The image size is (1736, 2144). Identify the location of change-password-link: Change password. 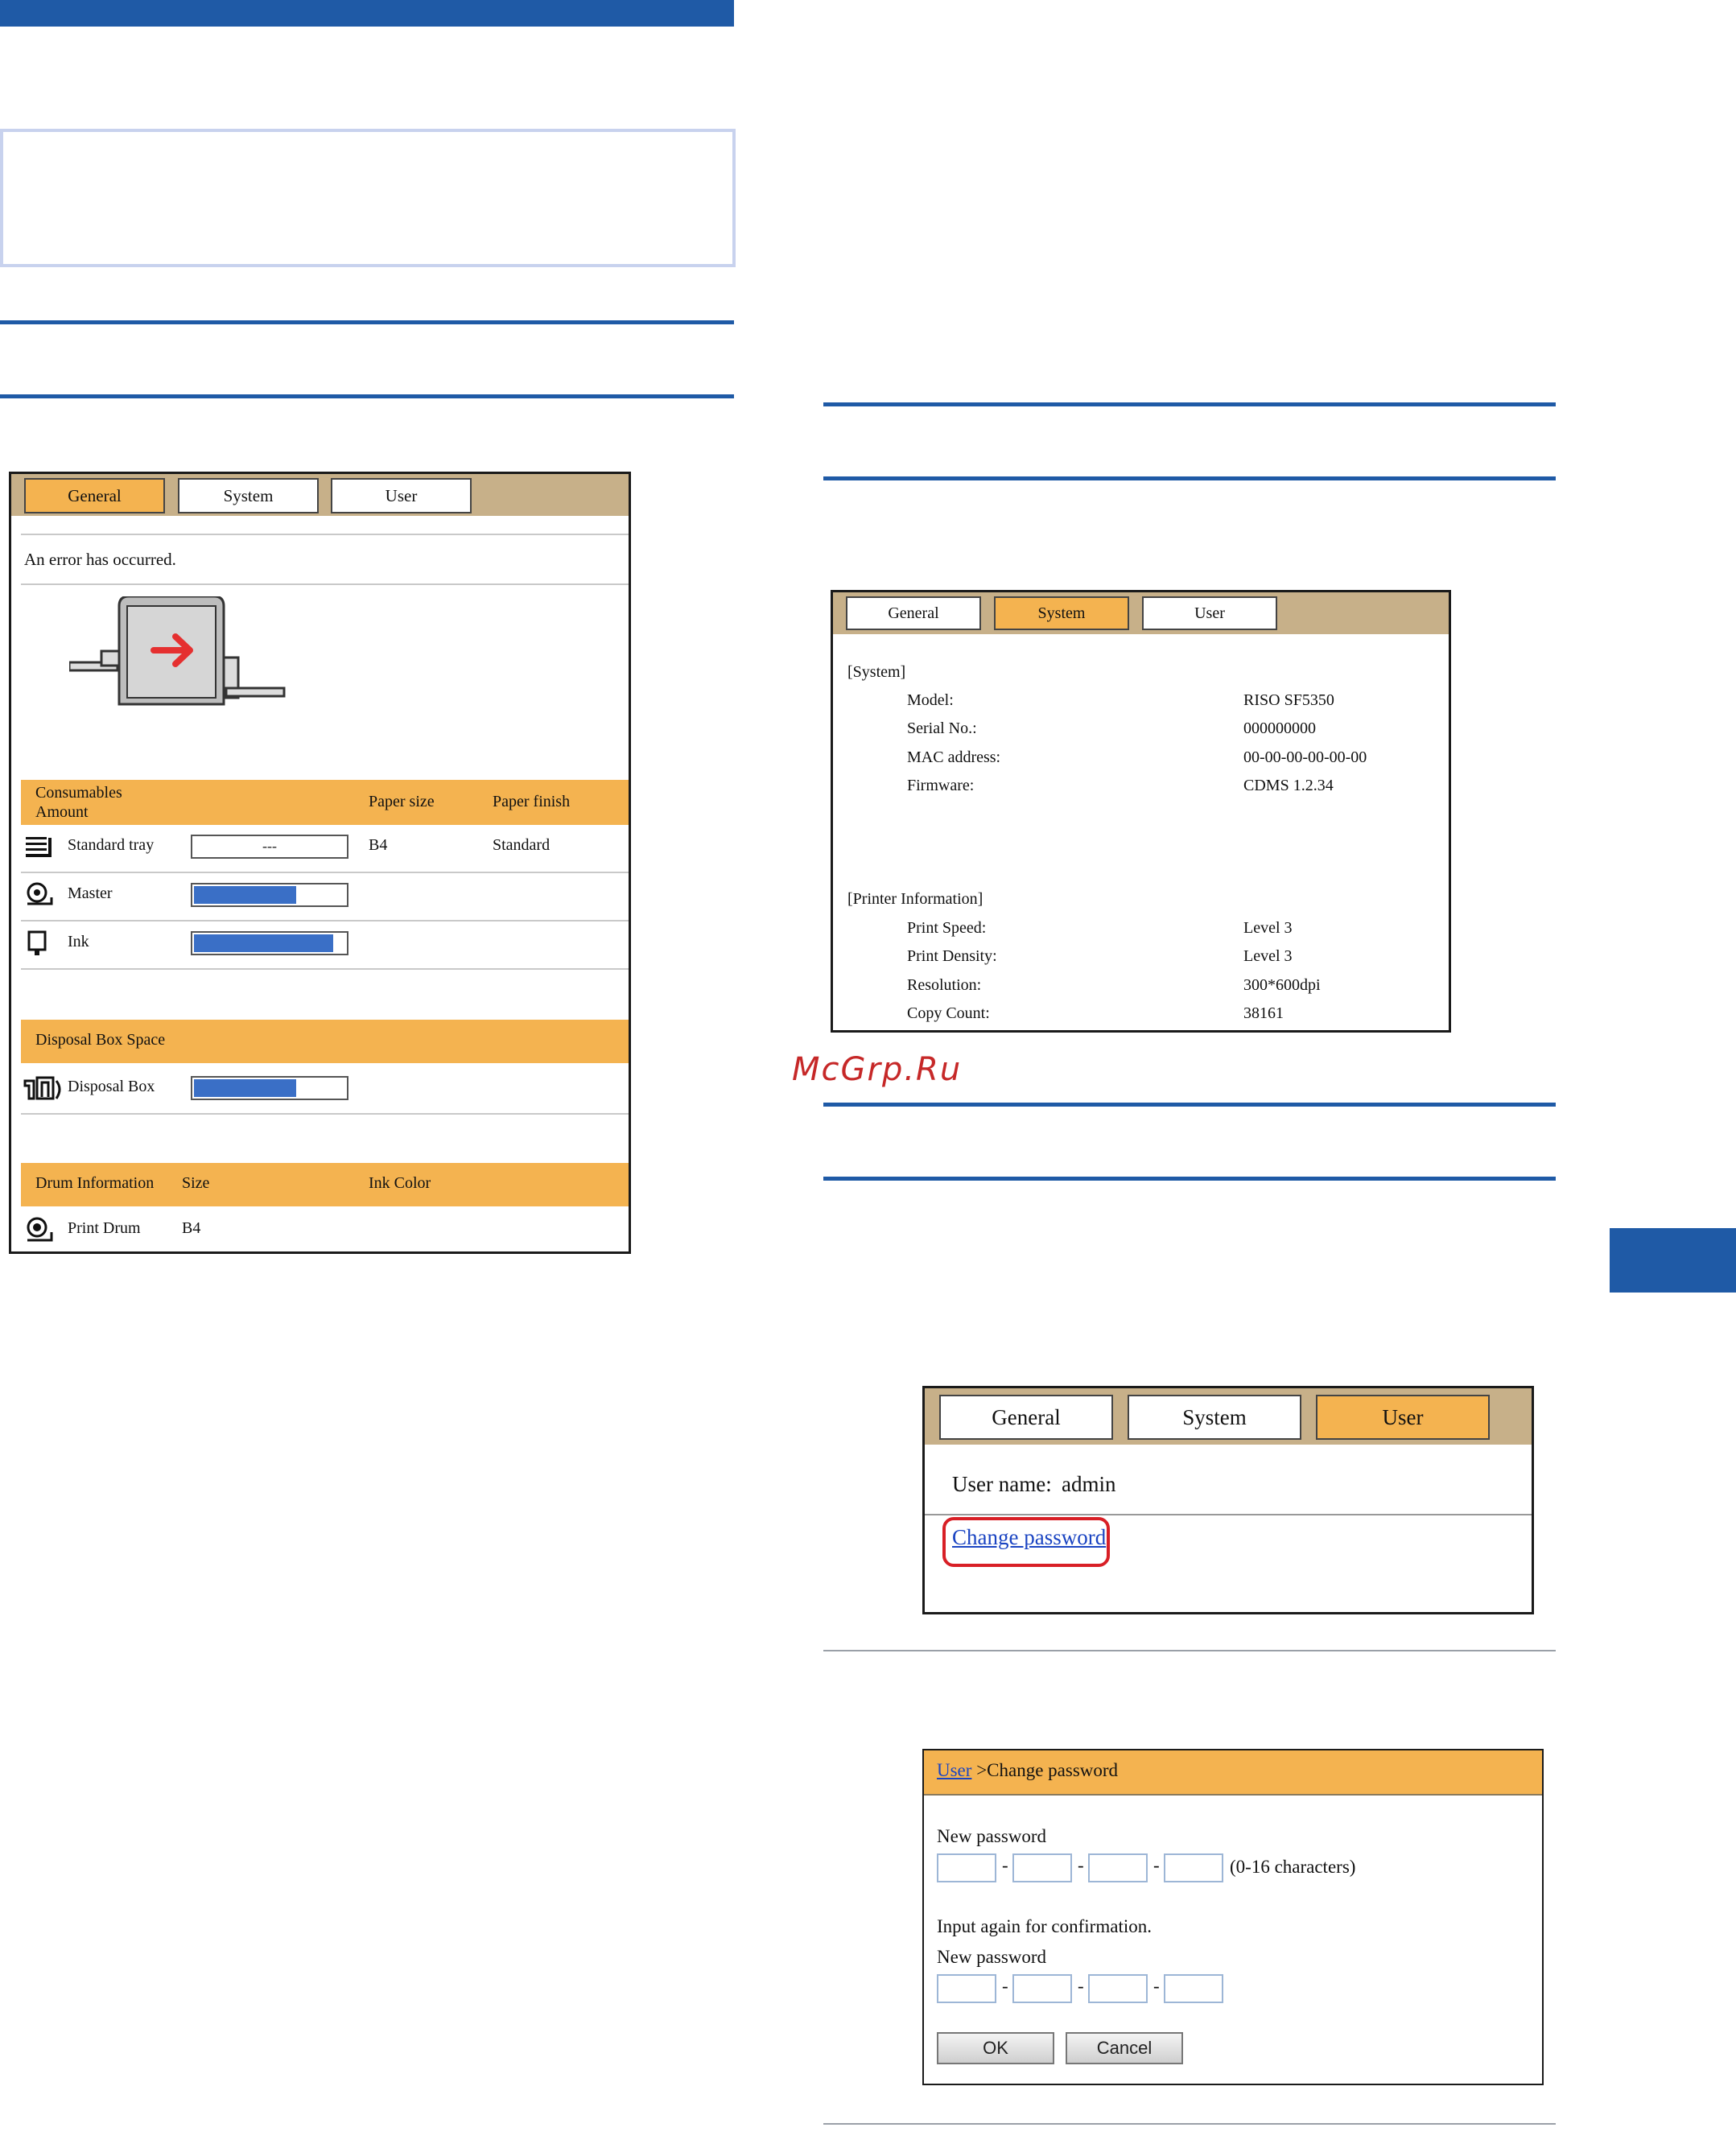
(1029, 1537).